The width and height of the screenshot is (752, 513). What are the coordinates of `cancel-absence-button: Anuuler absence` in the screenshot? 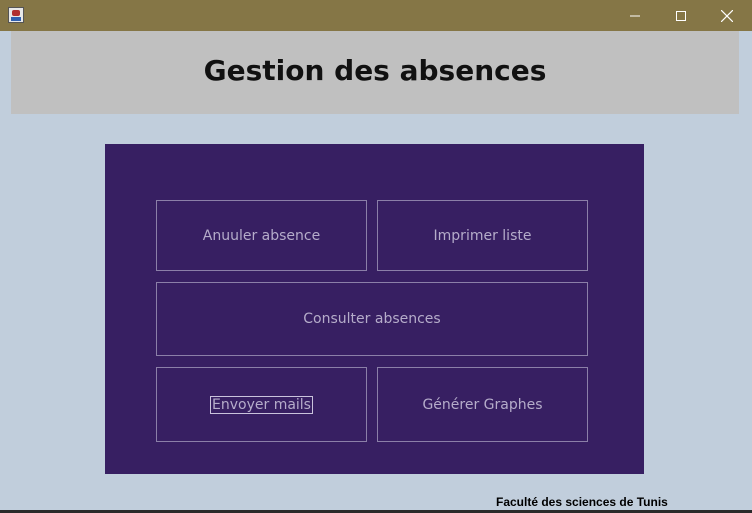 It's located at (261, 235).